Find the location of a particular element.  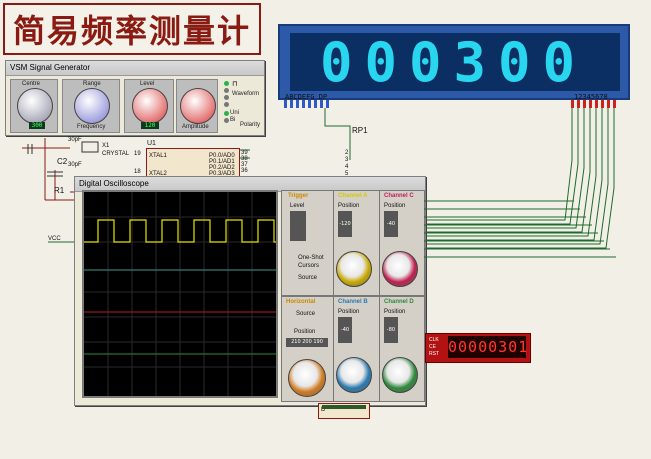

centre-dial is located at coordinates (35, 106).